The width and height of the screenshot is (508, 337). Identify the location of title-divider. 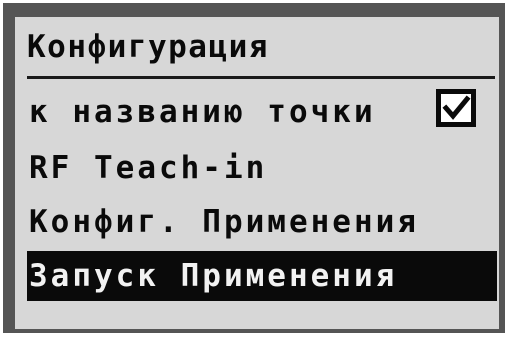
(261, 77).